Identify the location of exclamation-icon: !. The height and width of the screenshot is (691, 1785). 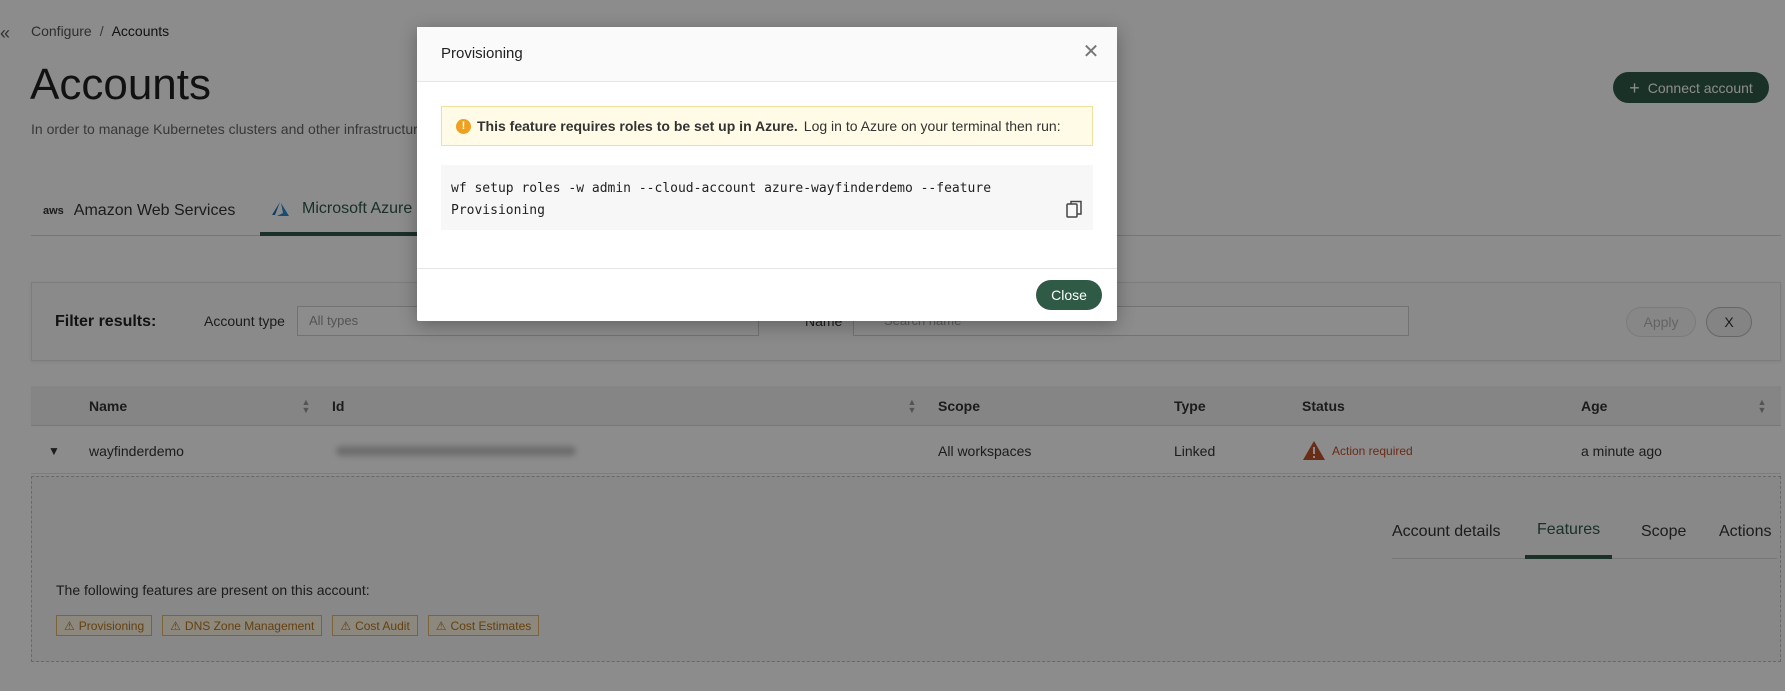
(463, 126).